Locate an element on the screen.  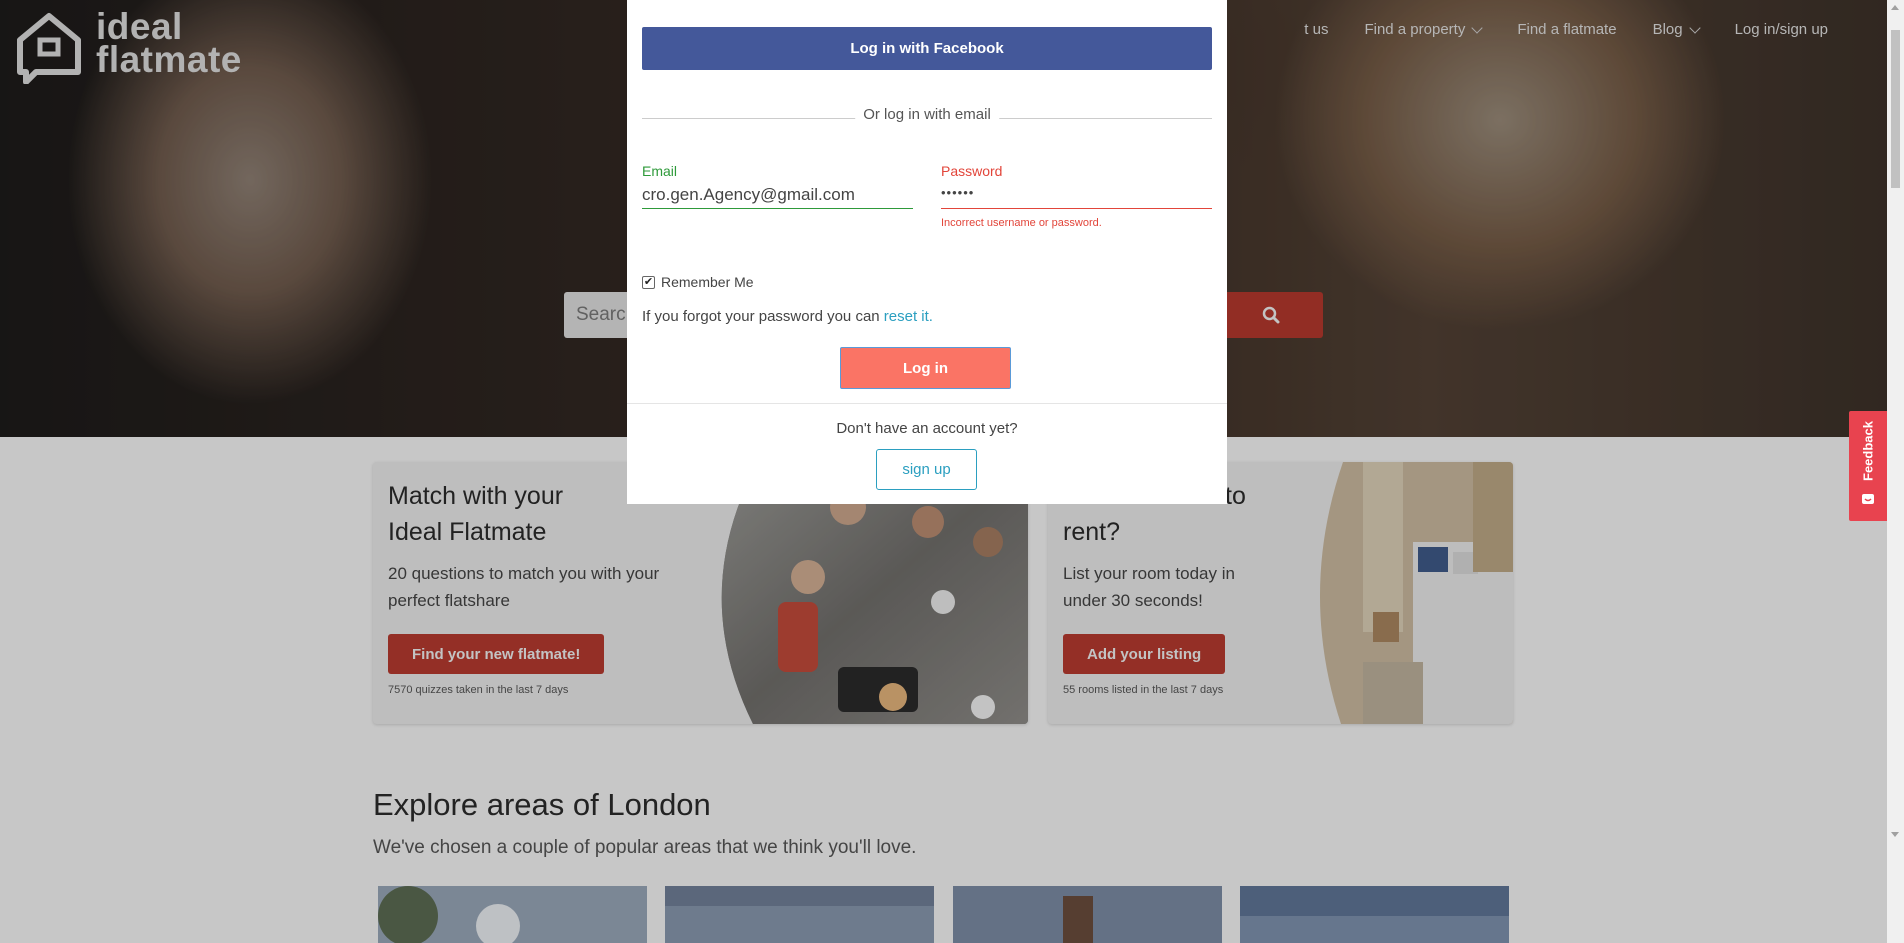
nav-blog: Blog is located at coordinates (1676, 29).